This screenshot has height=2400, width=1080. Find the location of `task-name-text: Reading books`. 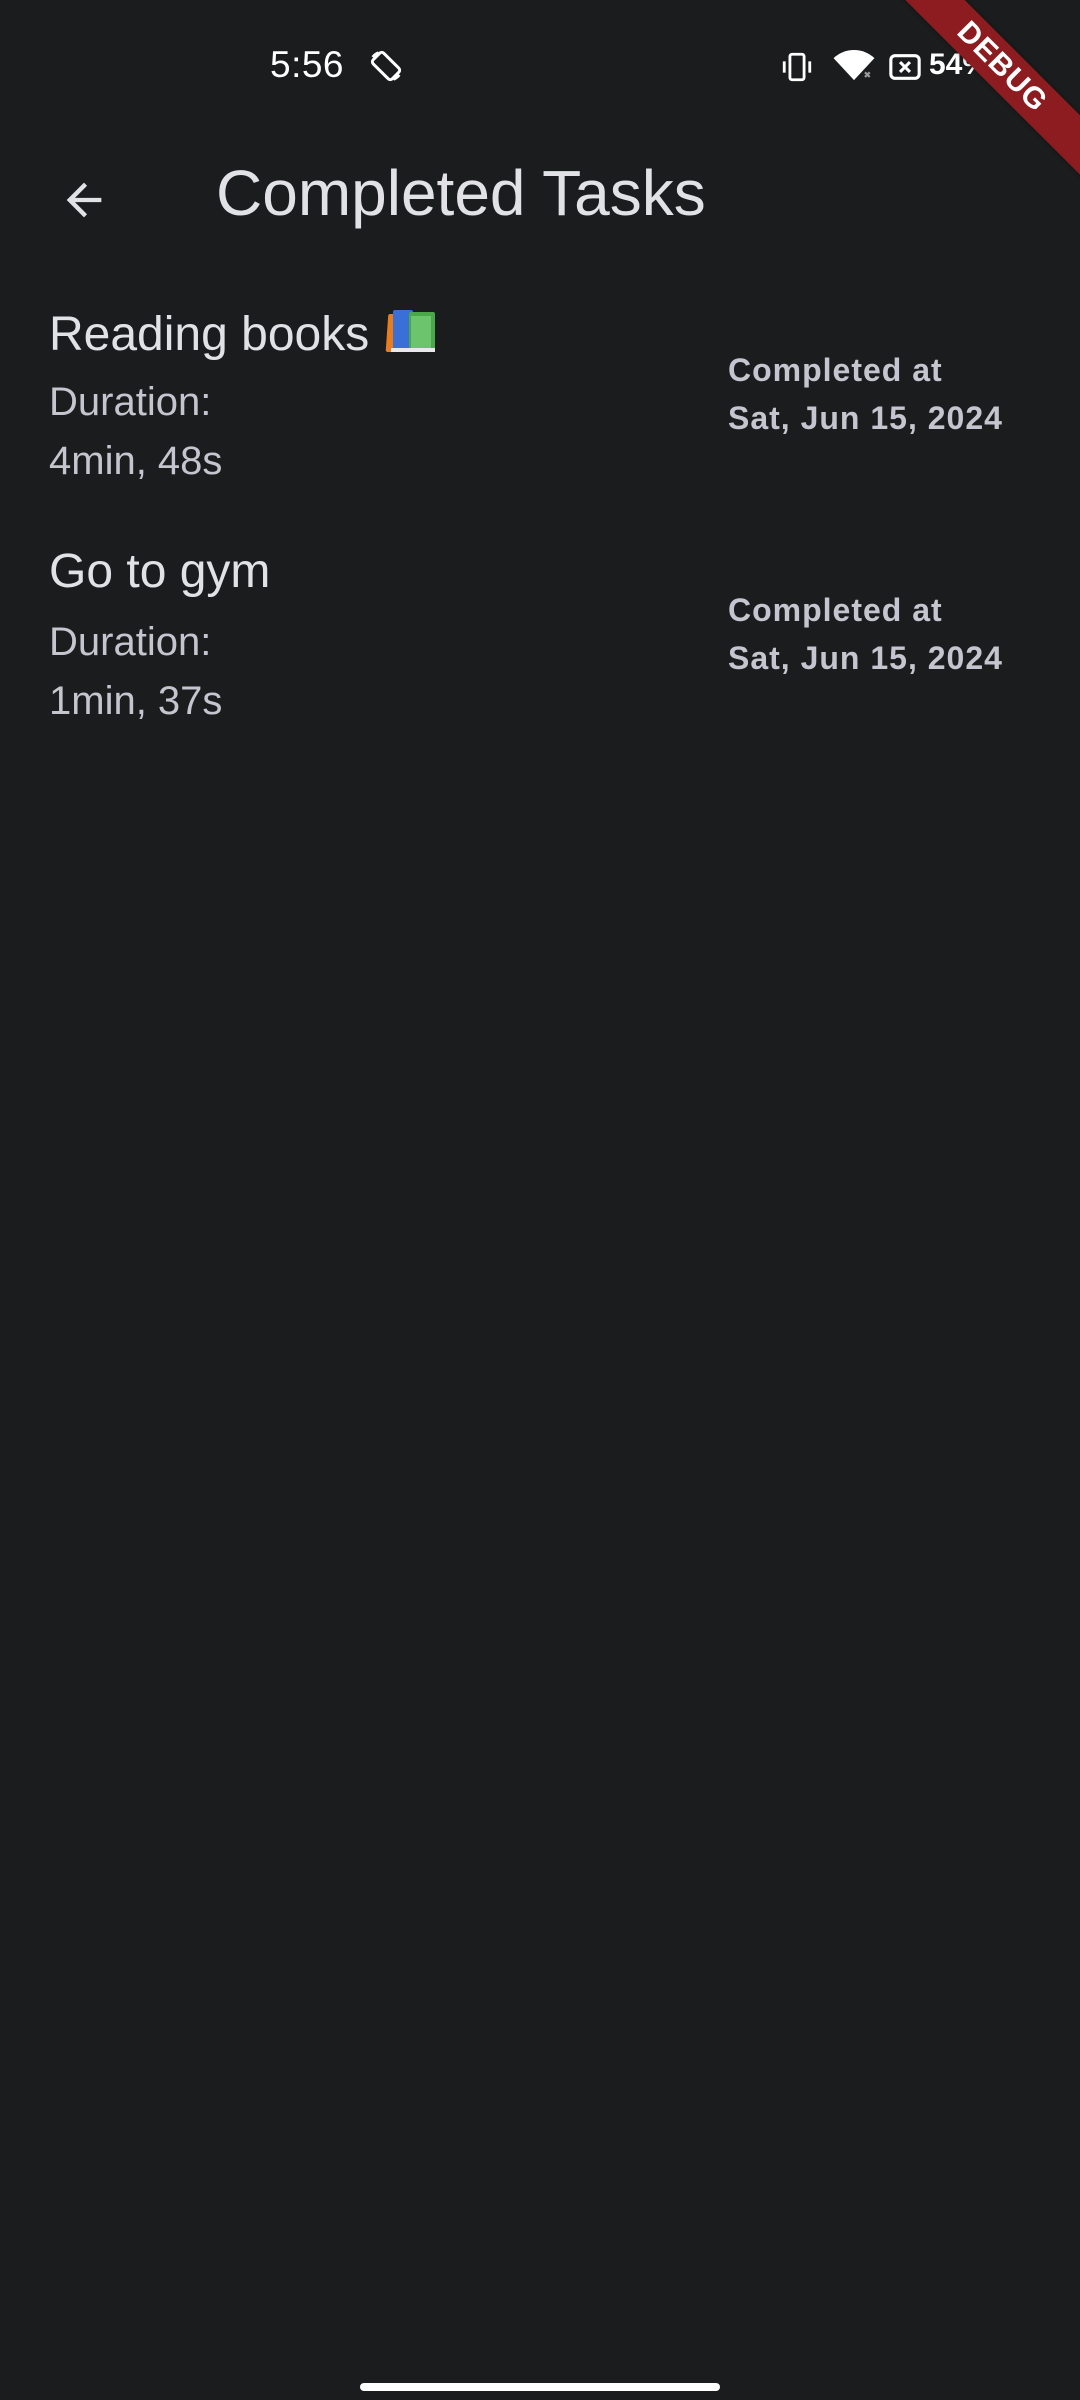

task-name-text: Reading books is located at coordinates (209, 334).